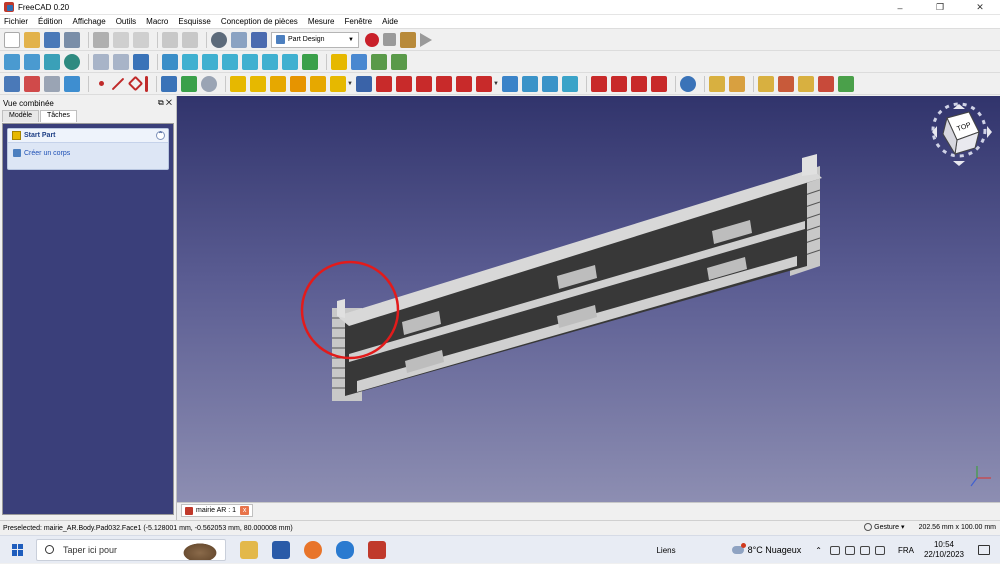 The image size is (1000, 564). What do you see at coordinates (194, 21) in the screenshot?
I see `menu-sketch: Esquisse` at bounding box center [194, 21].